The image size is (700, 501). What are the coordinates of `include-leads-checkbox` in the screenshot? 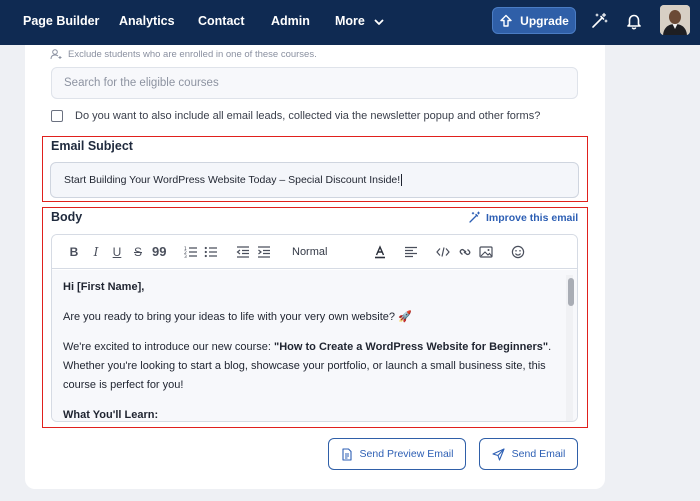 It's located at (57, 116).